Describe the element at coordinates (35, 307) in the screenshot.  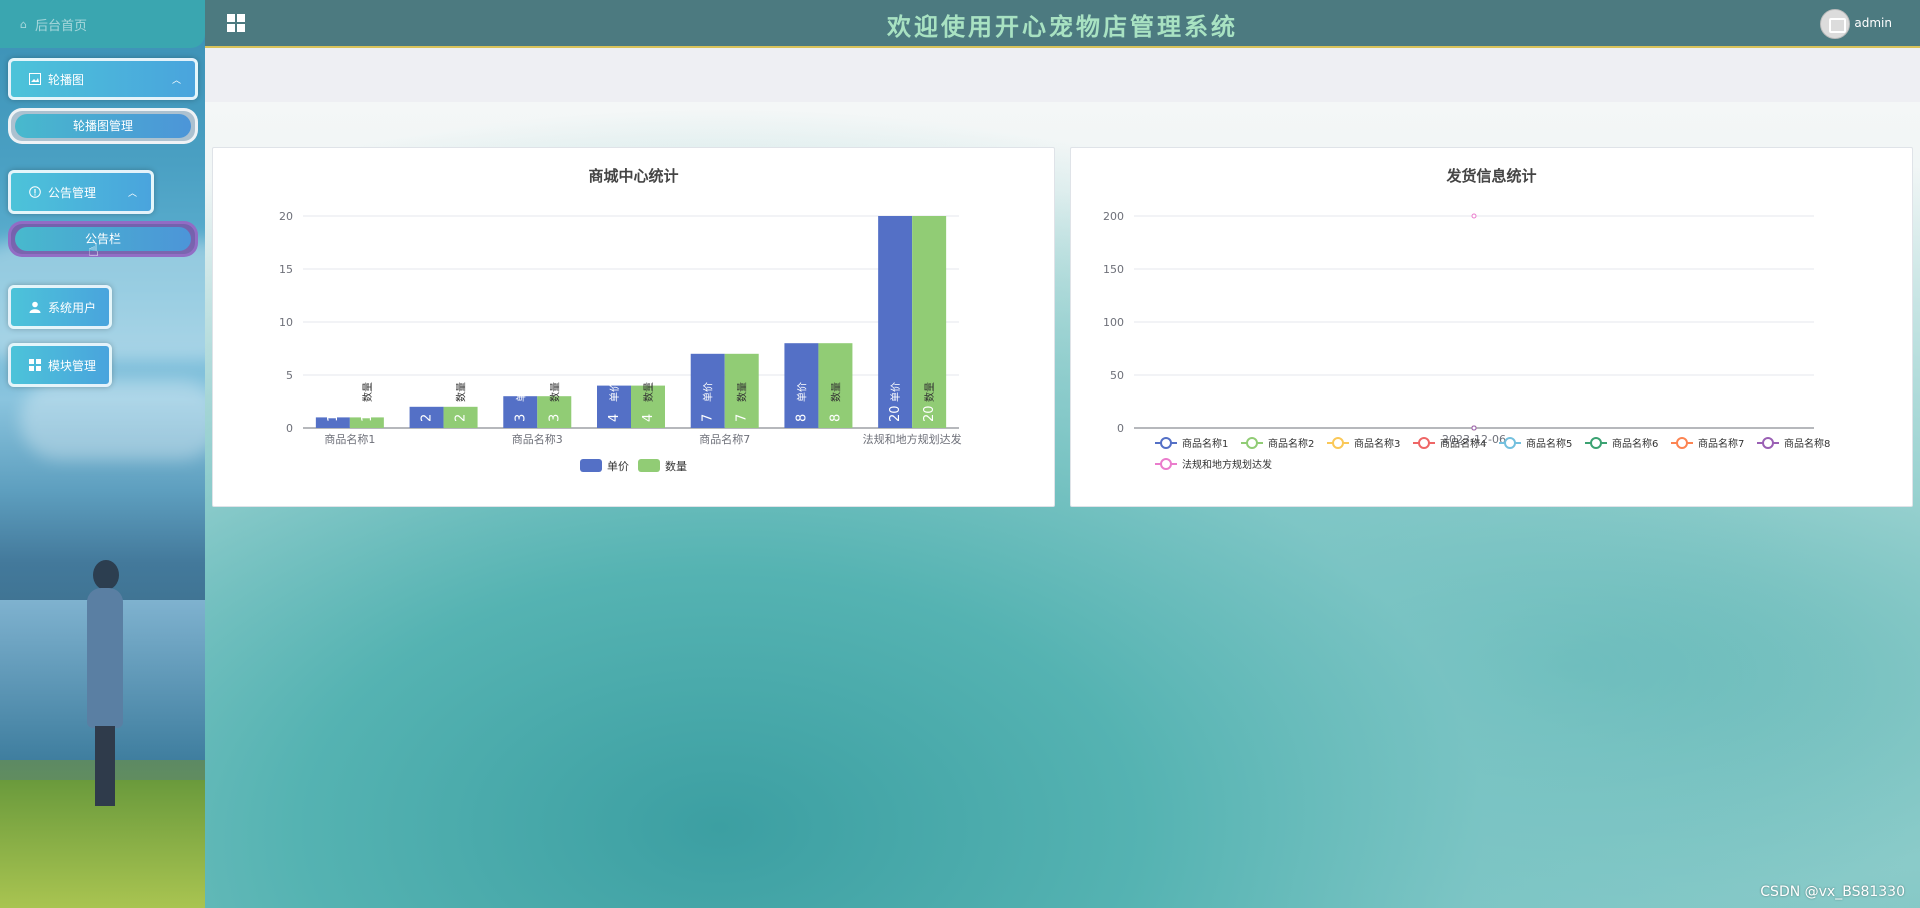
I see `user-icon` at that location.